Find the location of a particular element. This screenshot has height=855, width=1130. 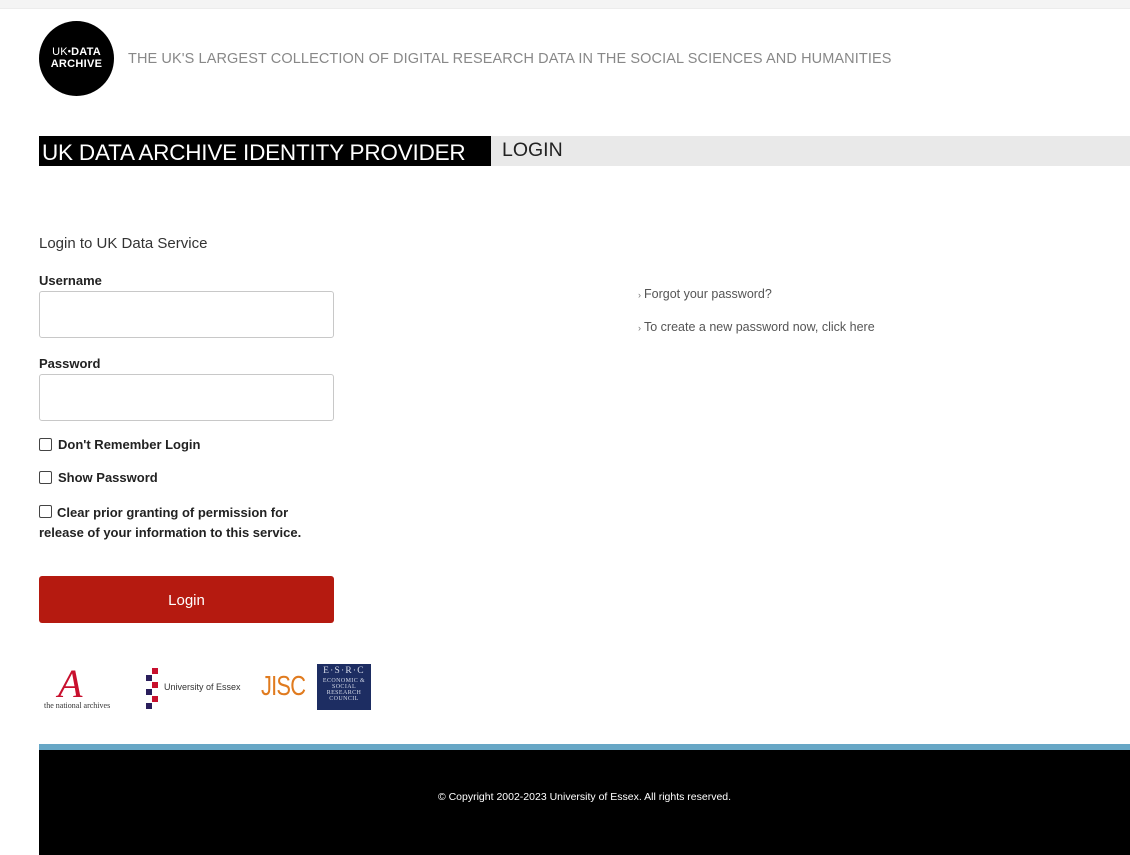

jisc-logo: JISC is located at coordinates (283, 685).